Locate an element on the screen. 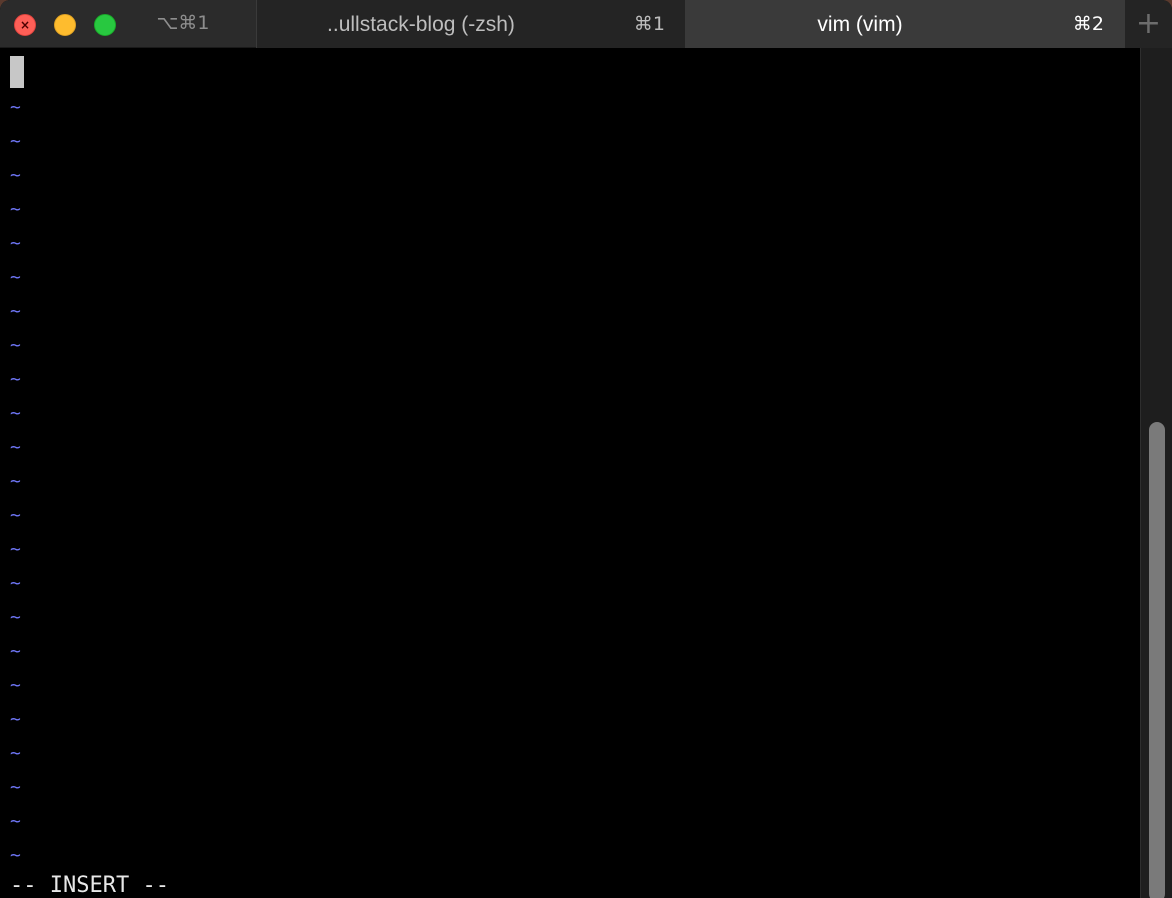 This screenshot has width=1172, height=898. plus-icon: + is located at coordinates (1148, 23).